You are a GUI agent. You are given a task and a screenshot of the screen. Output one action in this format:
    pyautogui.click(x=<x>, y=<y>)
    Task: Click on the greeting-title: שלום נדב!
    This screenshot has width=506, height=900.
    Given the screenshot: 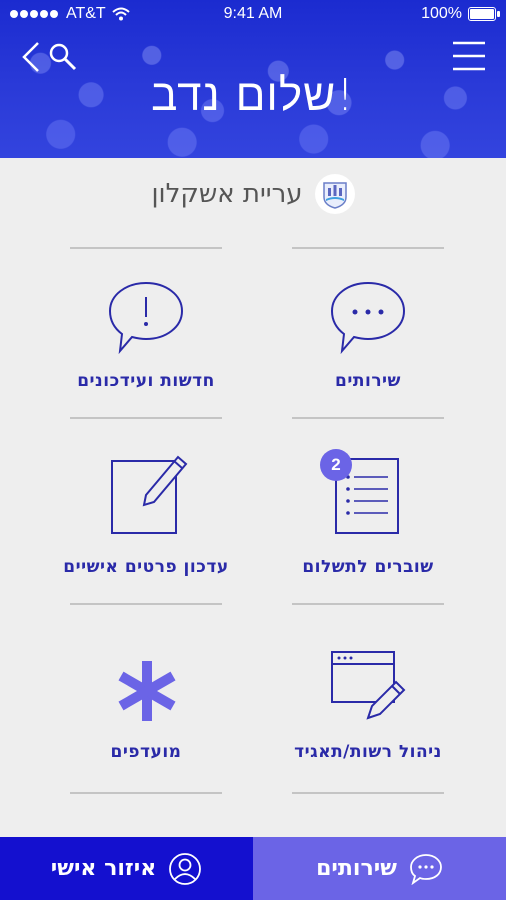 What is the action you would take?
    pyautogui.click(x=253, y=95)
    